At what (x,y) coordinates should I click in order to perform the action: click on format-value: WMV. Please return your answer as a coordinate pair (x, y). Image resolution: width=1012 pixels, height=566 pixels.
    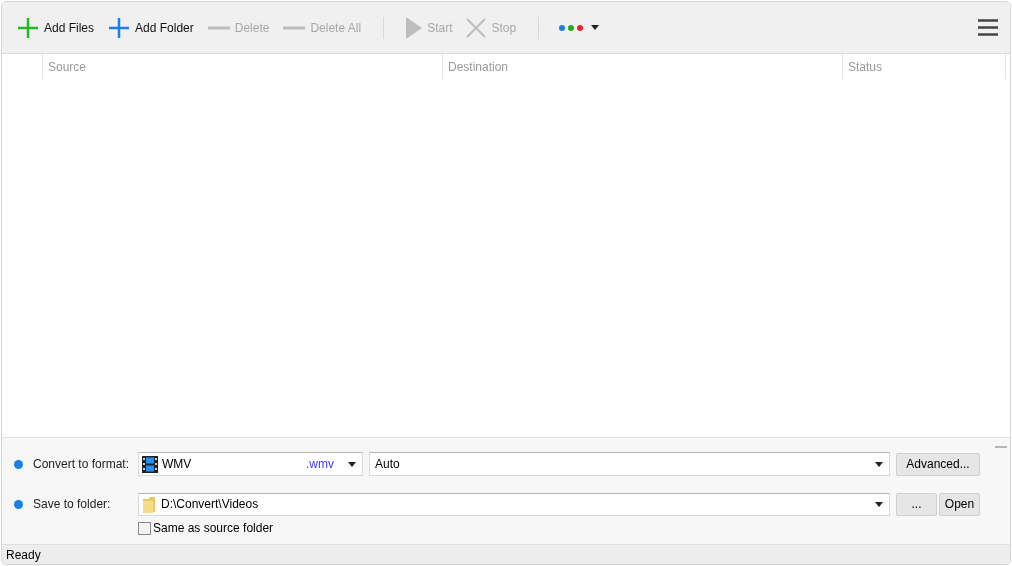
    Looking at the image, I should click on (177, 464).